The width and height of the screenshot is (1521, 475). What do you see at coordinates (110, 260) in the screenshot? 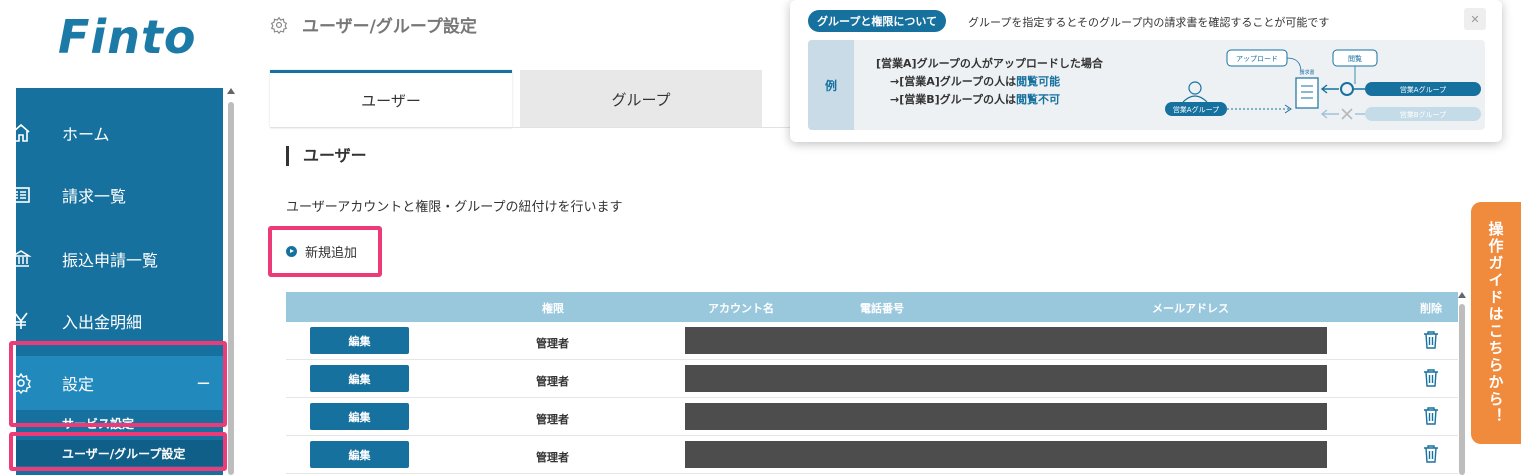
I see `sidebar-item-label: 振込申請一覧` at bounding box center [110, 260].